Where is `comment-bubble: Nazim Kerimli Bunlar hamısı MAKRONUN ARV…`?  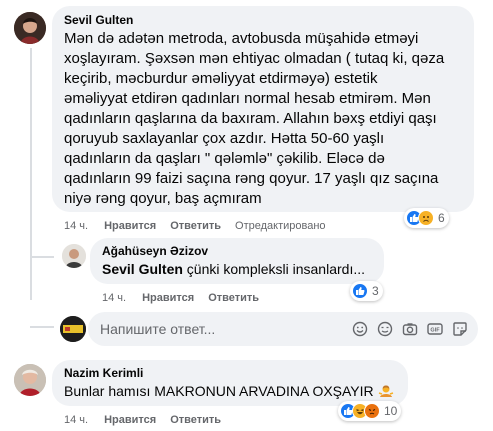 comment-bubble: Nazim Kerimli Bunlar hamısı MAKRONUN ARV… is located at coordinates (230, 383).